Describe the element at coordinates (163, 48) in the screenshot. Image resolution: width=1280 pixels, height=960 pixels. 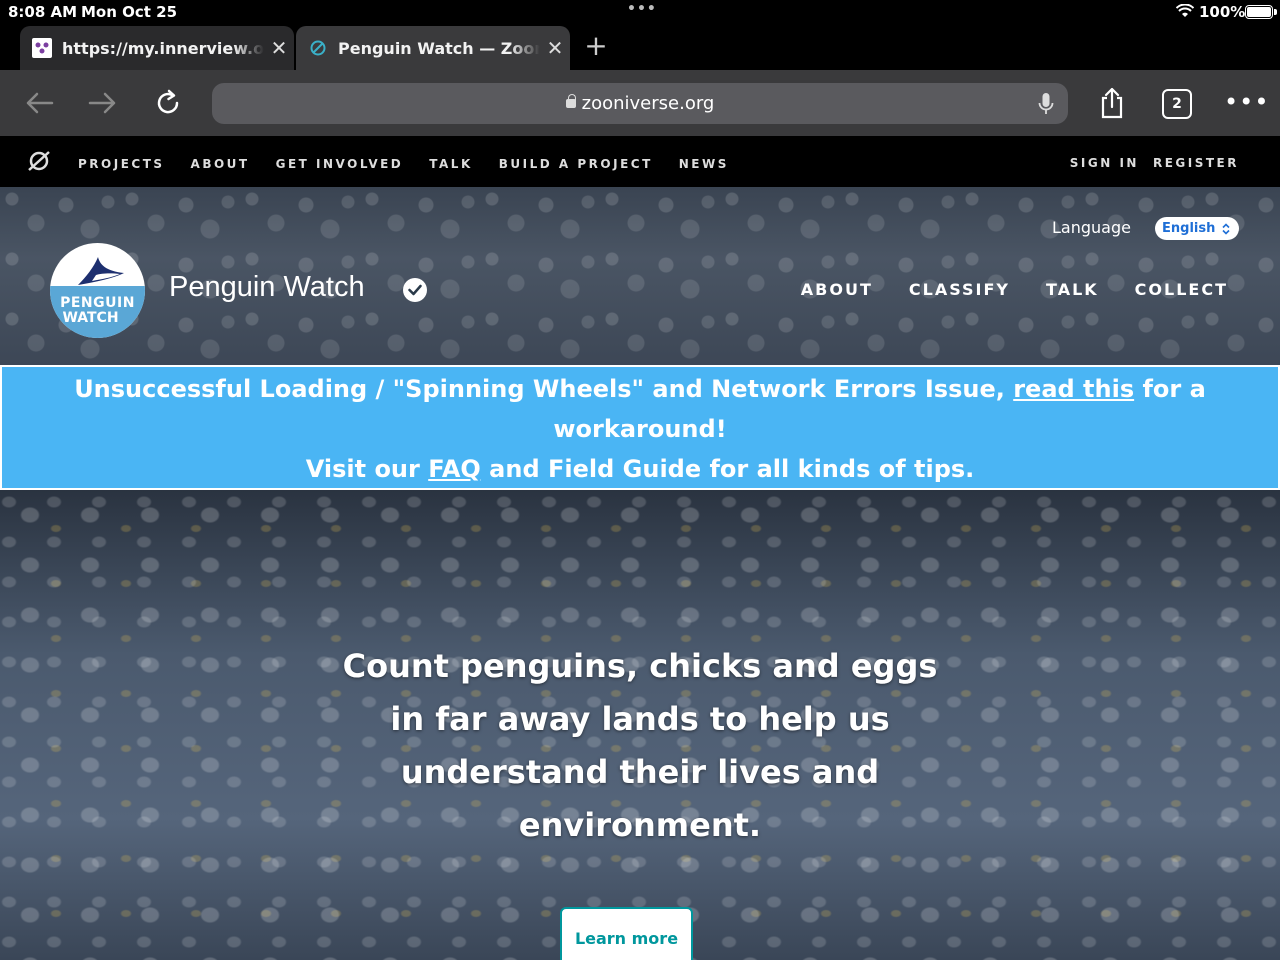
I see `tab-title: https://my.innerview.org` at that location.